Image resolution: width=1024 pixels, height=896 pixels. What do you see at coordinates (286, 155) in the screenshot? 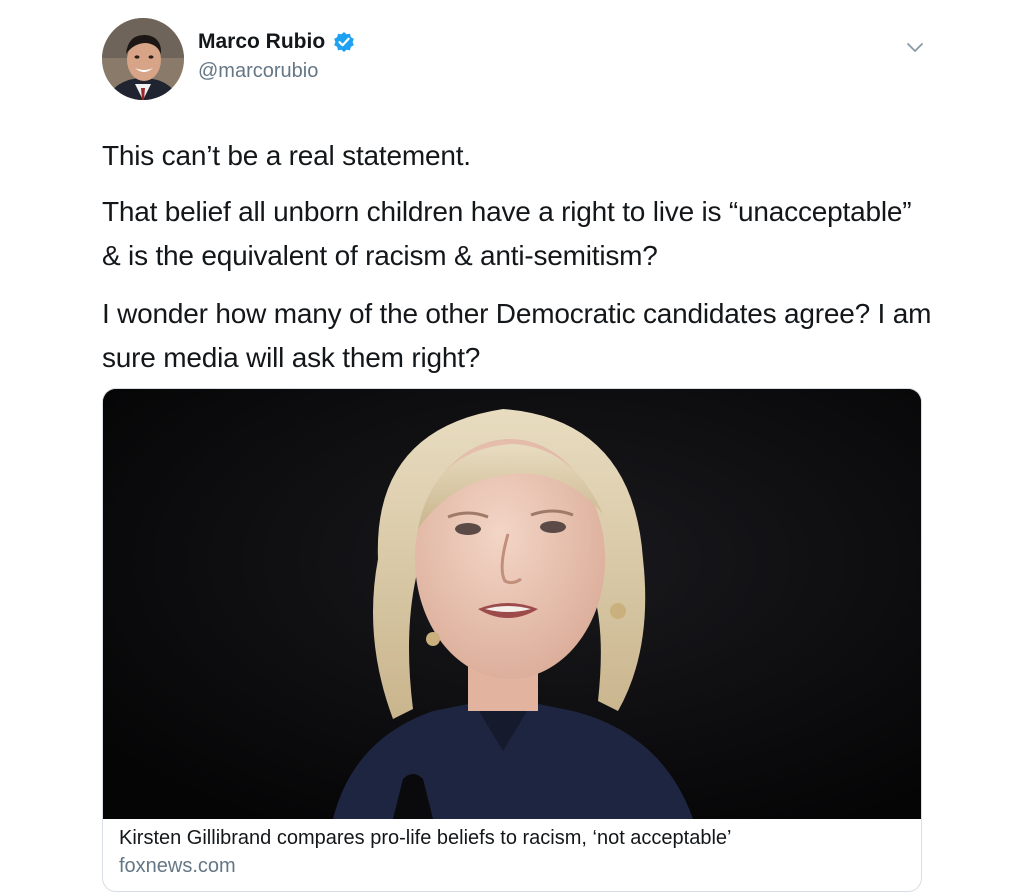
I see `tweet-text-line-1: This can’t be a real statement.` at bounding box center [286, 155].